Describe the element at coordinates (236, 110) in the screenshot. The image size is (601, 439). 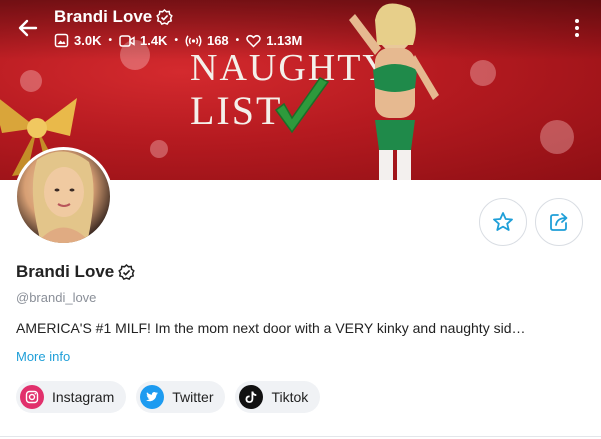
I see `banner-line-list: LIST` at that location.